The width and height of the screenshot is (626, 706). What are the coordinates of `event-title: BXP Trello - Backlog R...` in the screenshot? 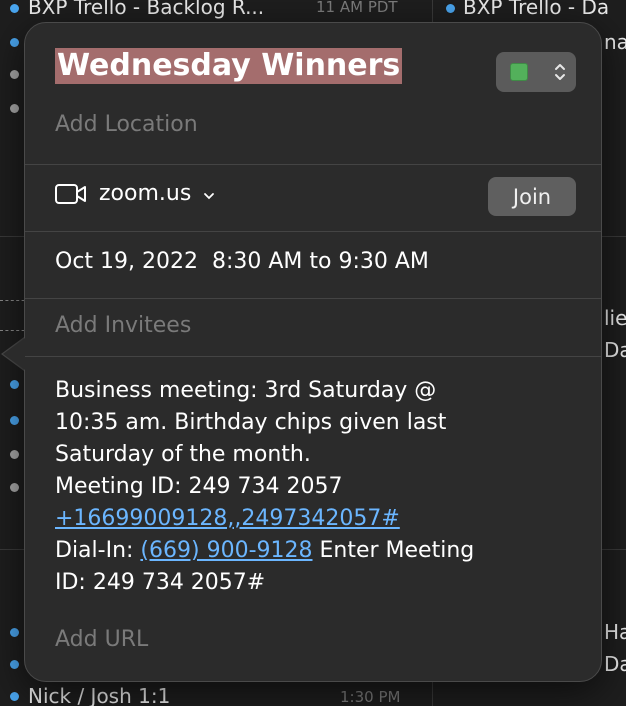 It's located at (146, 9).